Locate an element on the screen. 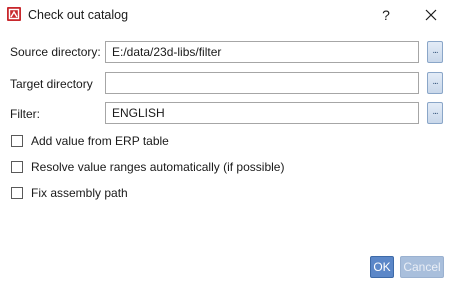 Image resolution: width=454 pixels, height=289 pixels. erp-table-label: Add value from ERP table is located at coordinates (100, 141).